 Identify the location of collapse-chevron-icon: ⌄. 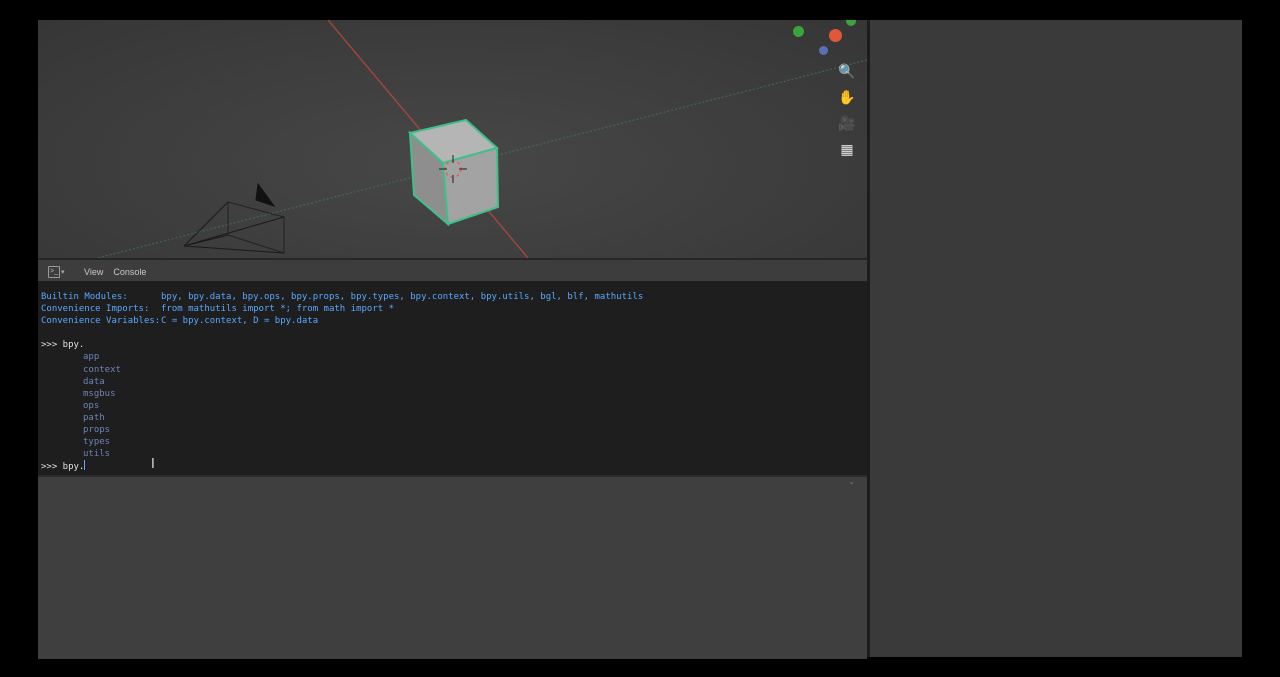
(851, 481).